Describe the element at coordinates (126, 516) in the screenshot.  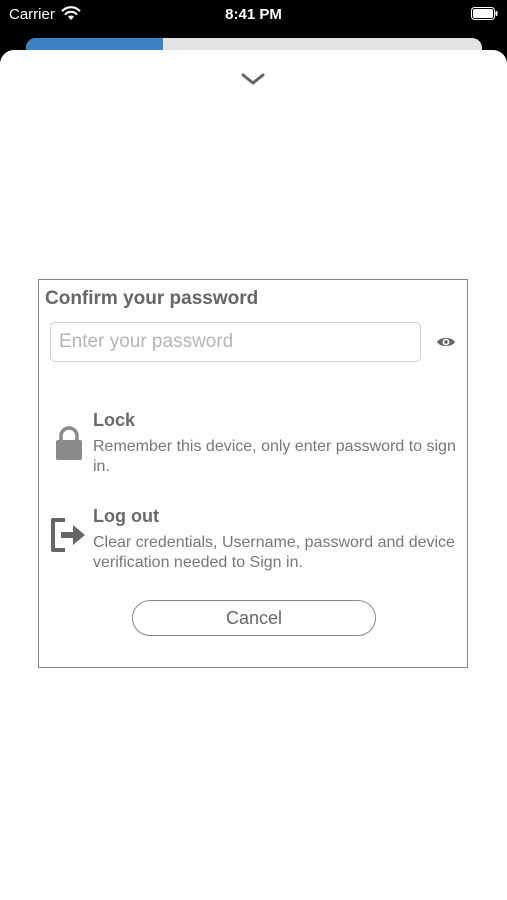
I see `logout-option-title: Log out` at that location.